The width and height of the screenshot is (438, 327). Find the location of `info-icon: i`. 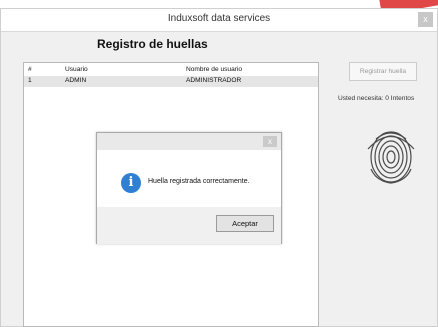

info-icon: i is located at coordinates (131, 183).